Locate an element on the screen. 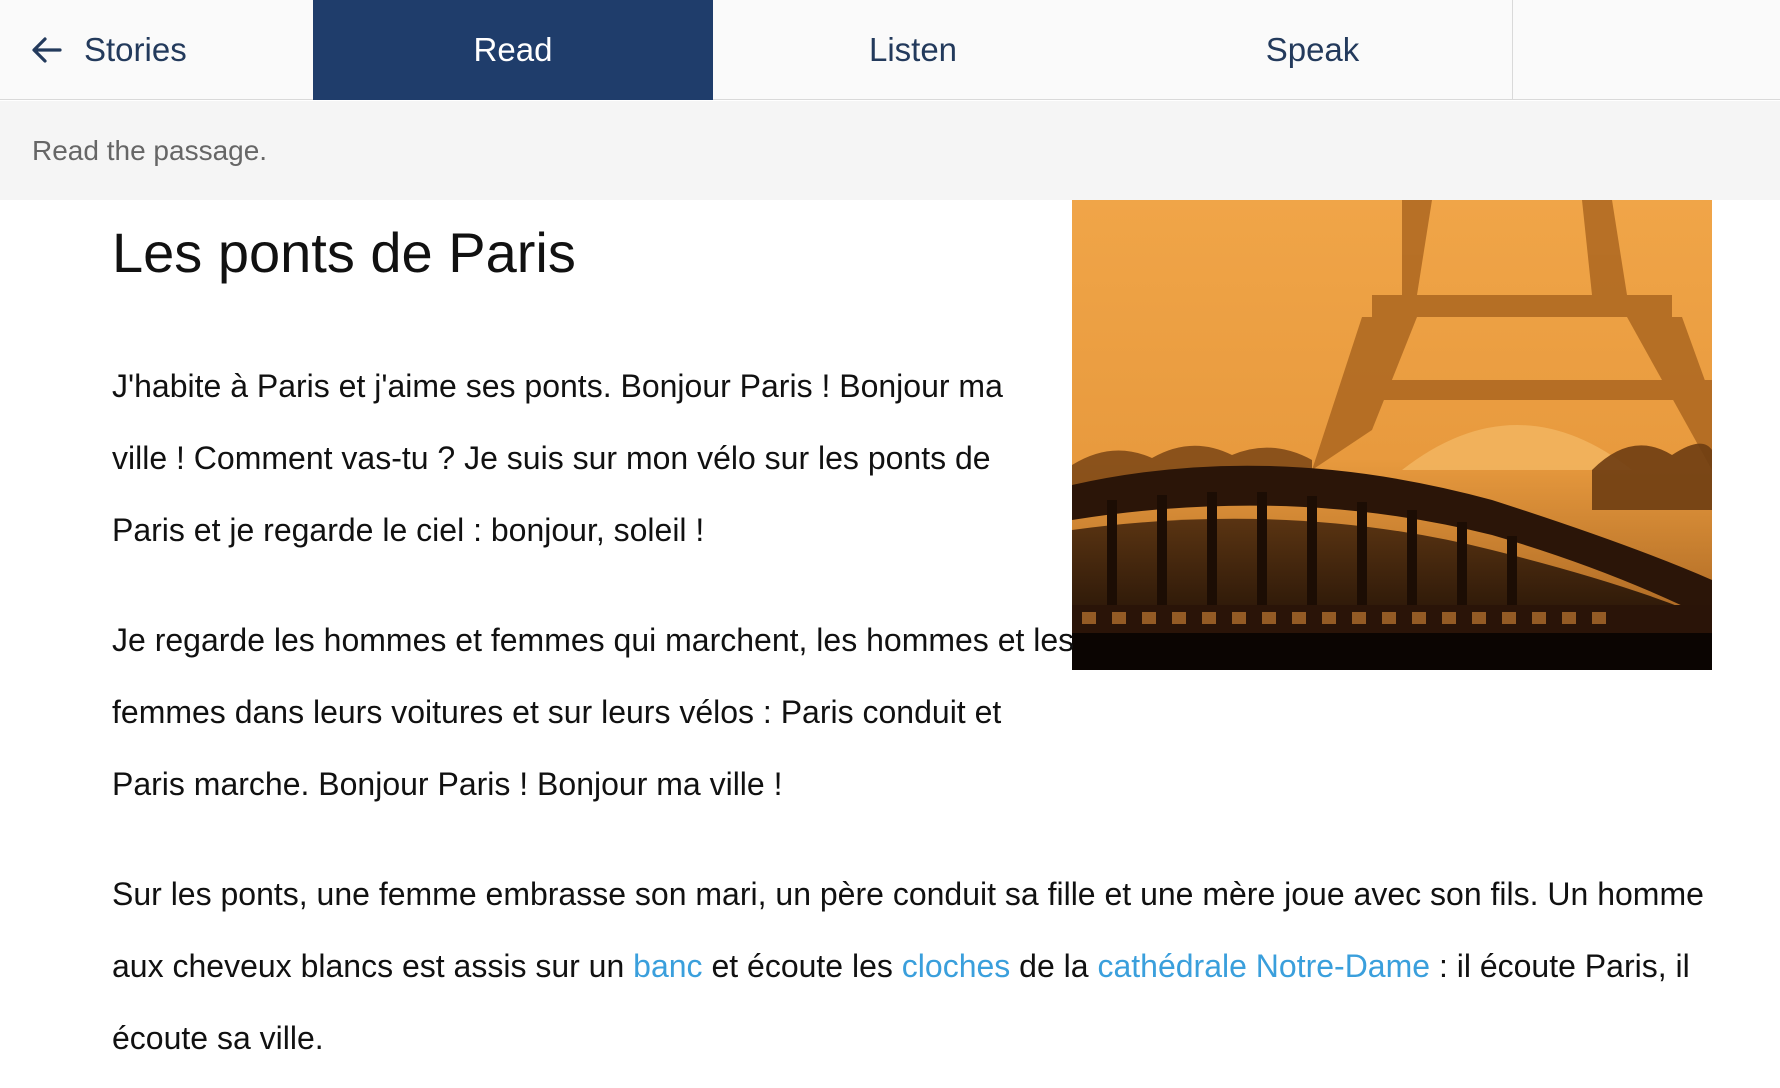 This screenshot has height=1088, width=1780. paragraph-3-text-3: de la is located at coordinates (1054, 966).